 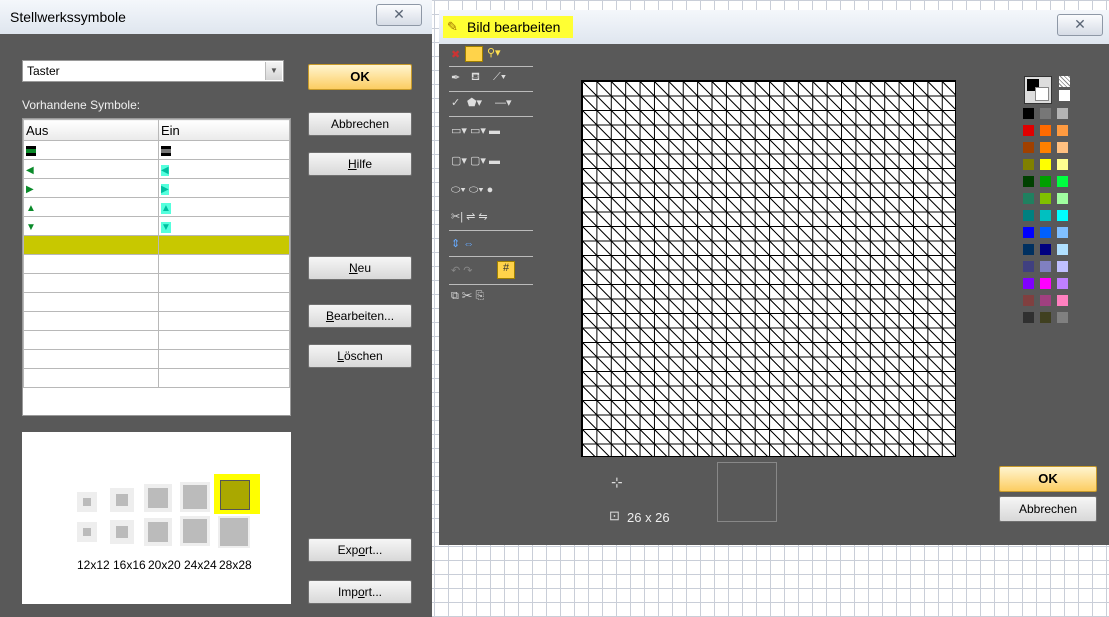 I want to click on table-row: ▼ ▼, so click(x=156, y=226).